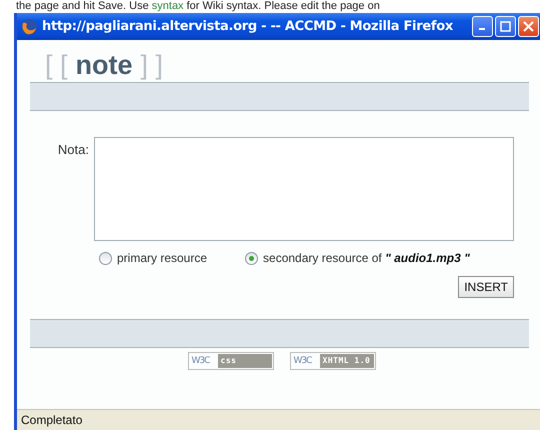 This screenshot has width=540, height=430. I want to click on close-icon, so click(528, 26).